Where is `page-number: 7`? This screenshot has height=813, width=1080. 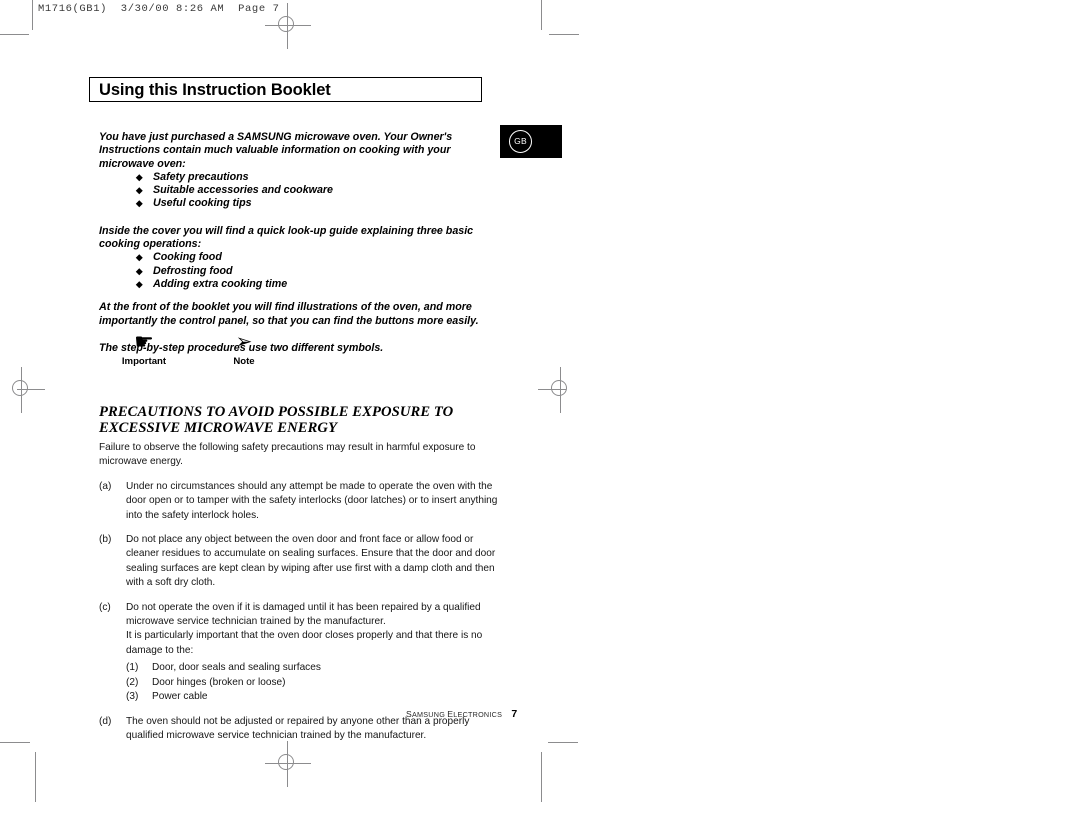
page-number: 7 is located at coordinates (514, 714).